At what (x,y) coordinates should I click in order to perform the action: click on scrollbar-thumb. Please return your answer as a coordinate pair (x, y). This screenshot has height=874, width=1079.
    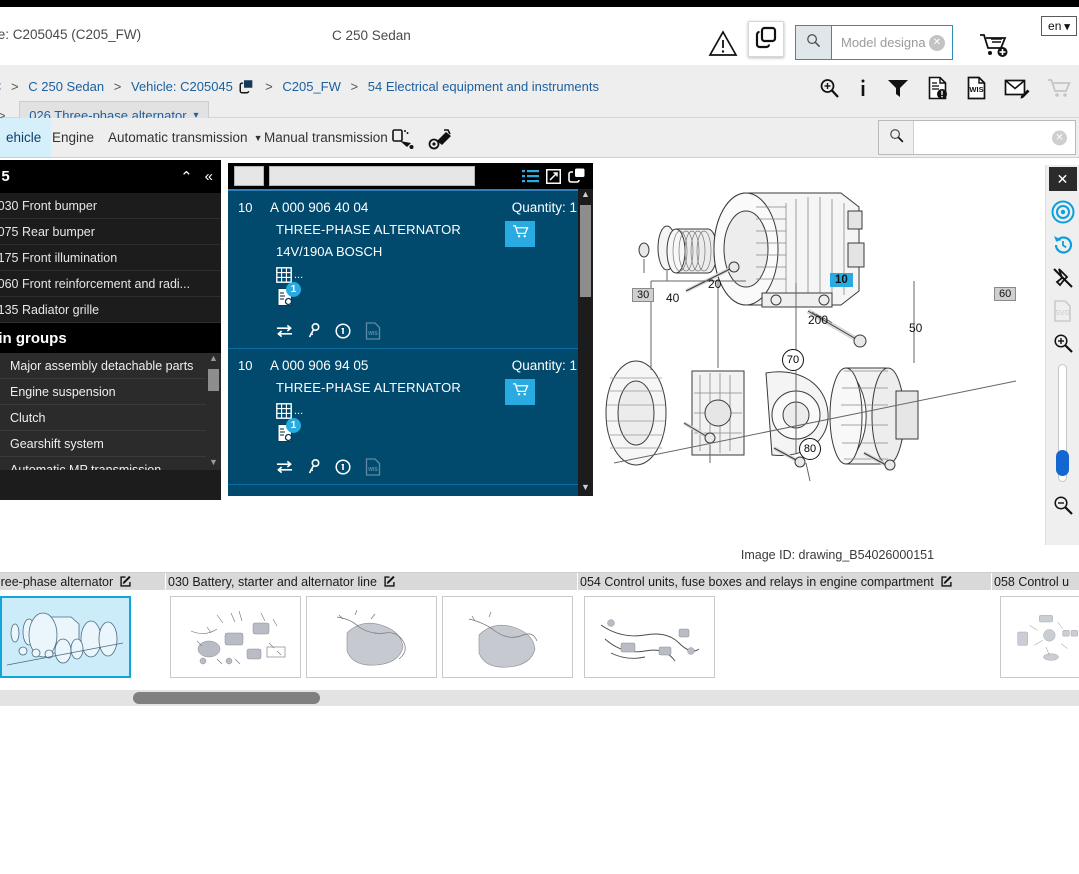
    Looking at the image, I should click on (226, 698).